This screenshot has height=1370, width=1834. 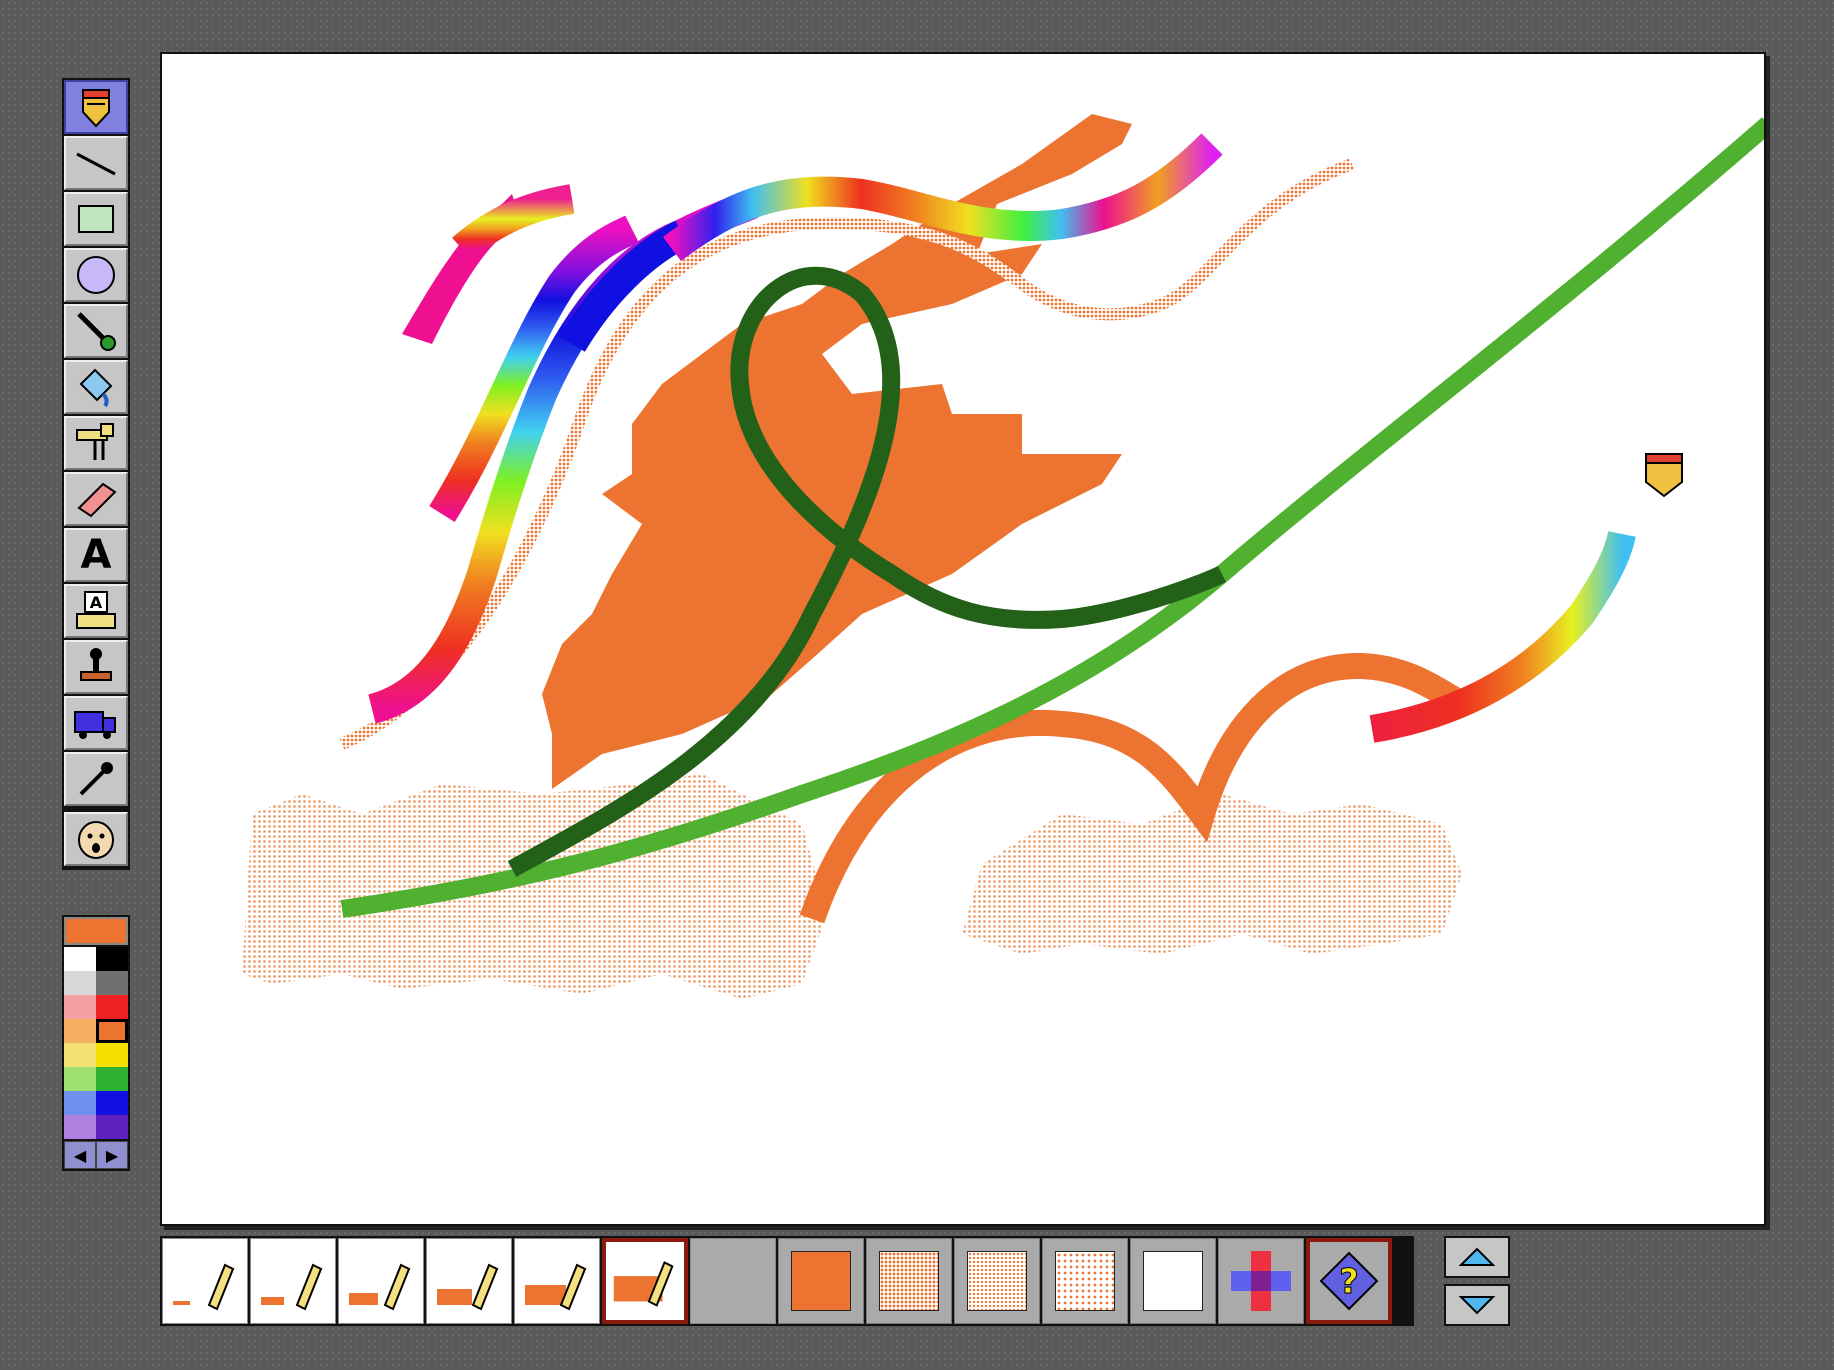 I want to click on paint-bucket-tool, so click(x=96, y=387).